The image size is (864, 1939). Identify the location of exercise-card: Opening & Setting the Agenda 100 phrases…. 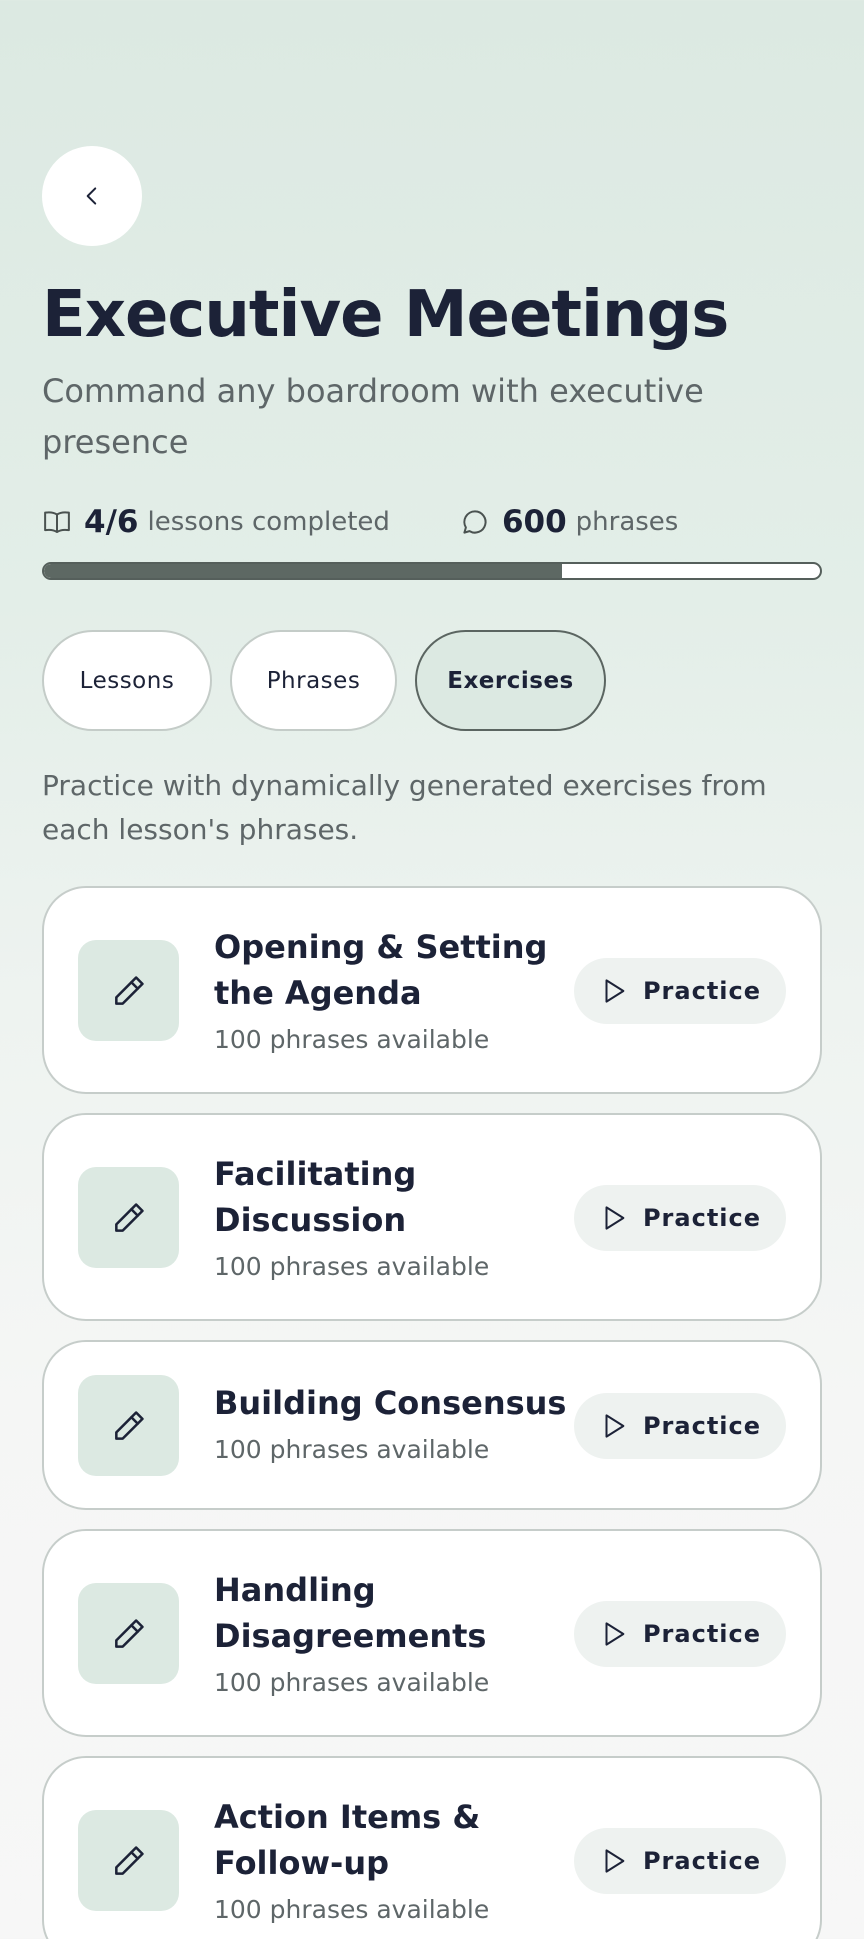
(432, 990).